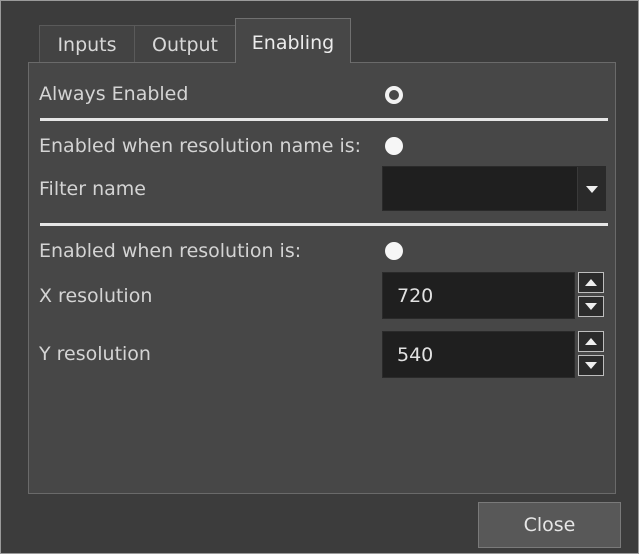  What do you see at coordinates (478, 295) in the screenshot?
I see `x-resolution-input: 720` at bounding box center [478, 295].